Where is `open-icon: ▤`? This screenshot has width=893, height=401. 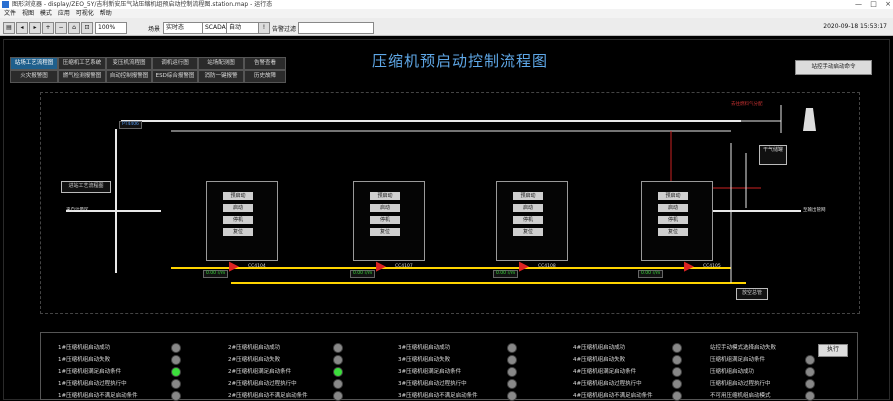 open-icon: ▤ is located at coordinates (9, 28).